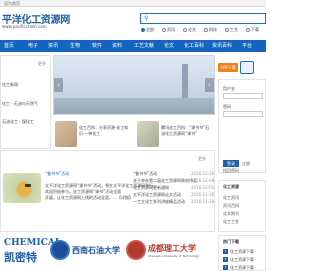 This screenshot has height=271, width=320. Describe the element at coordinates (185, 130) in the screenshot. I see `feature-card-text: 腾讯化工百科：“课书书”石油化工资源网“课书”` at that location.